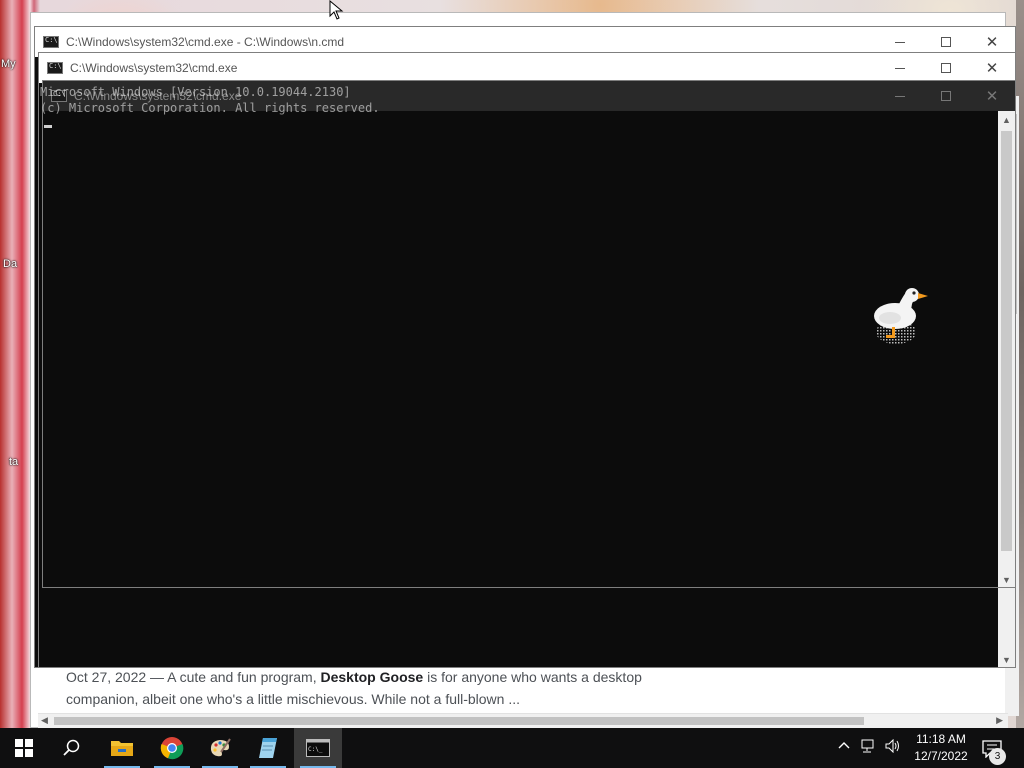 The width and height of the screenshot is (1024, 768). Describe the element at coordinates (48, 126) in the screenshot. I see `console-cursor` at that location.